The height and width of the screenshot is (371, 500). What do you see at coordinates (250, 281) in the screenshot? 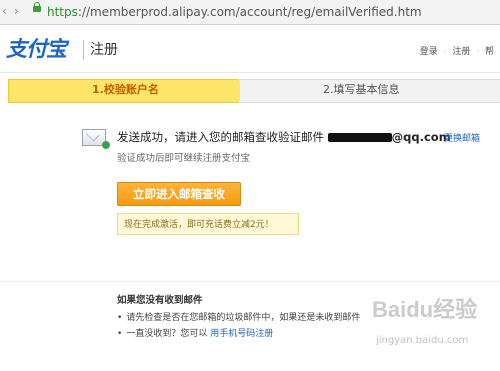
I see `section-divider` at bounding box center [250, 281].